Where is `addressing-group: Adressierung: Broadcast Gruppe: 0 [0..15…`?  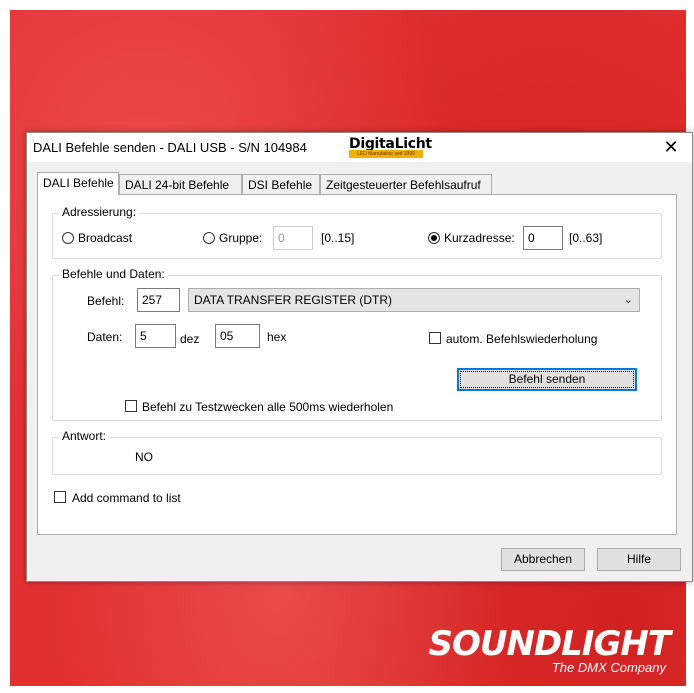 addressing-group: Adressierung: Broadcast Gruppe: 0 [0..15… is located at coordinates (357, 232).